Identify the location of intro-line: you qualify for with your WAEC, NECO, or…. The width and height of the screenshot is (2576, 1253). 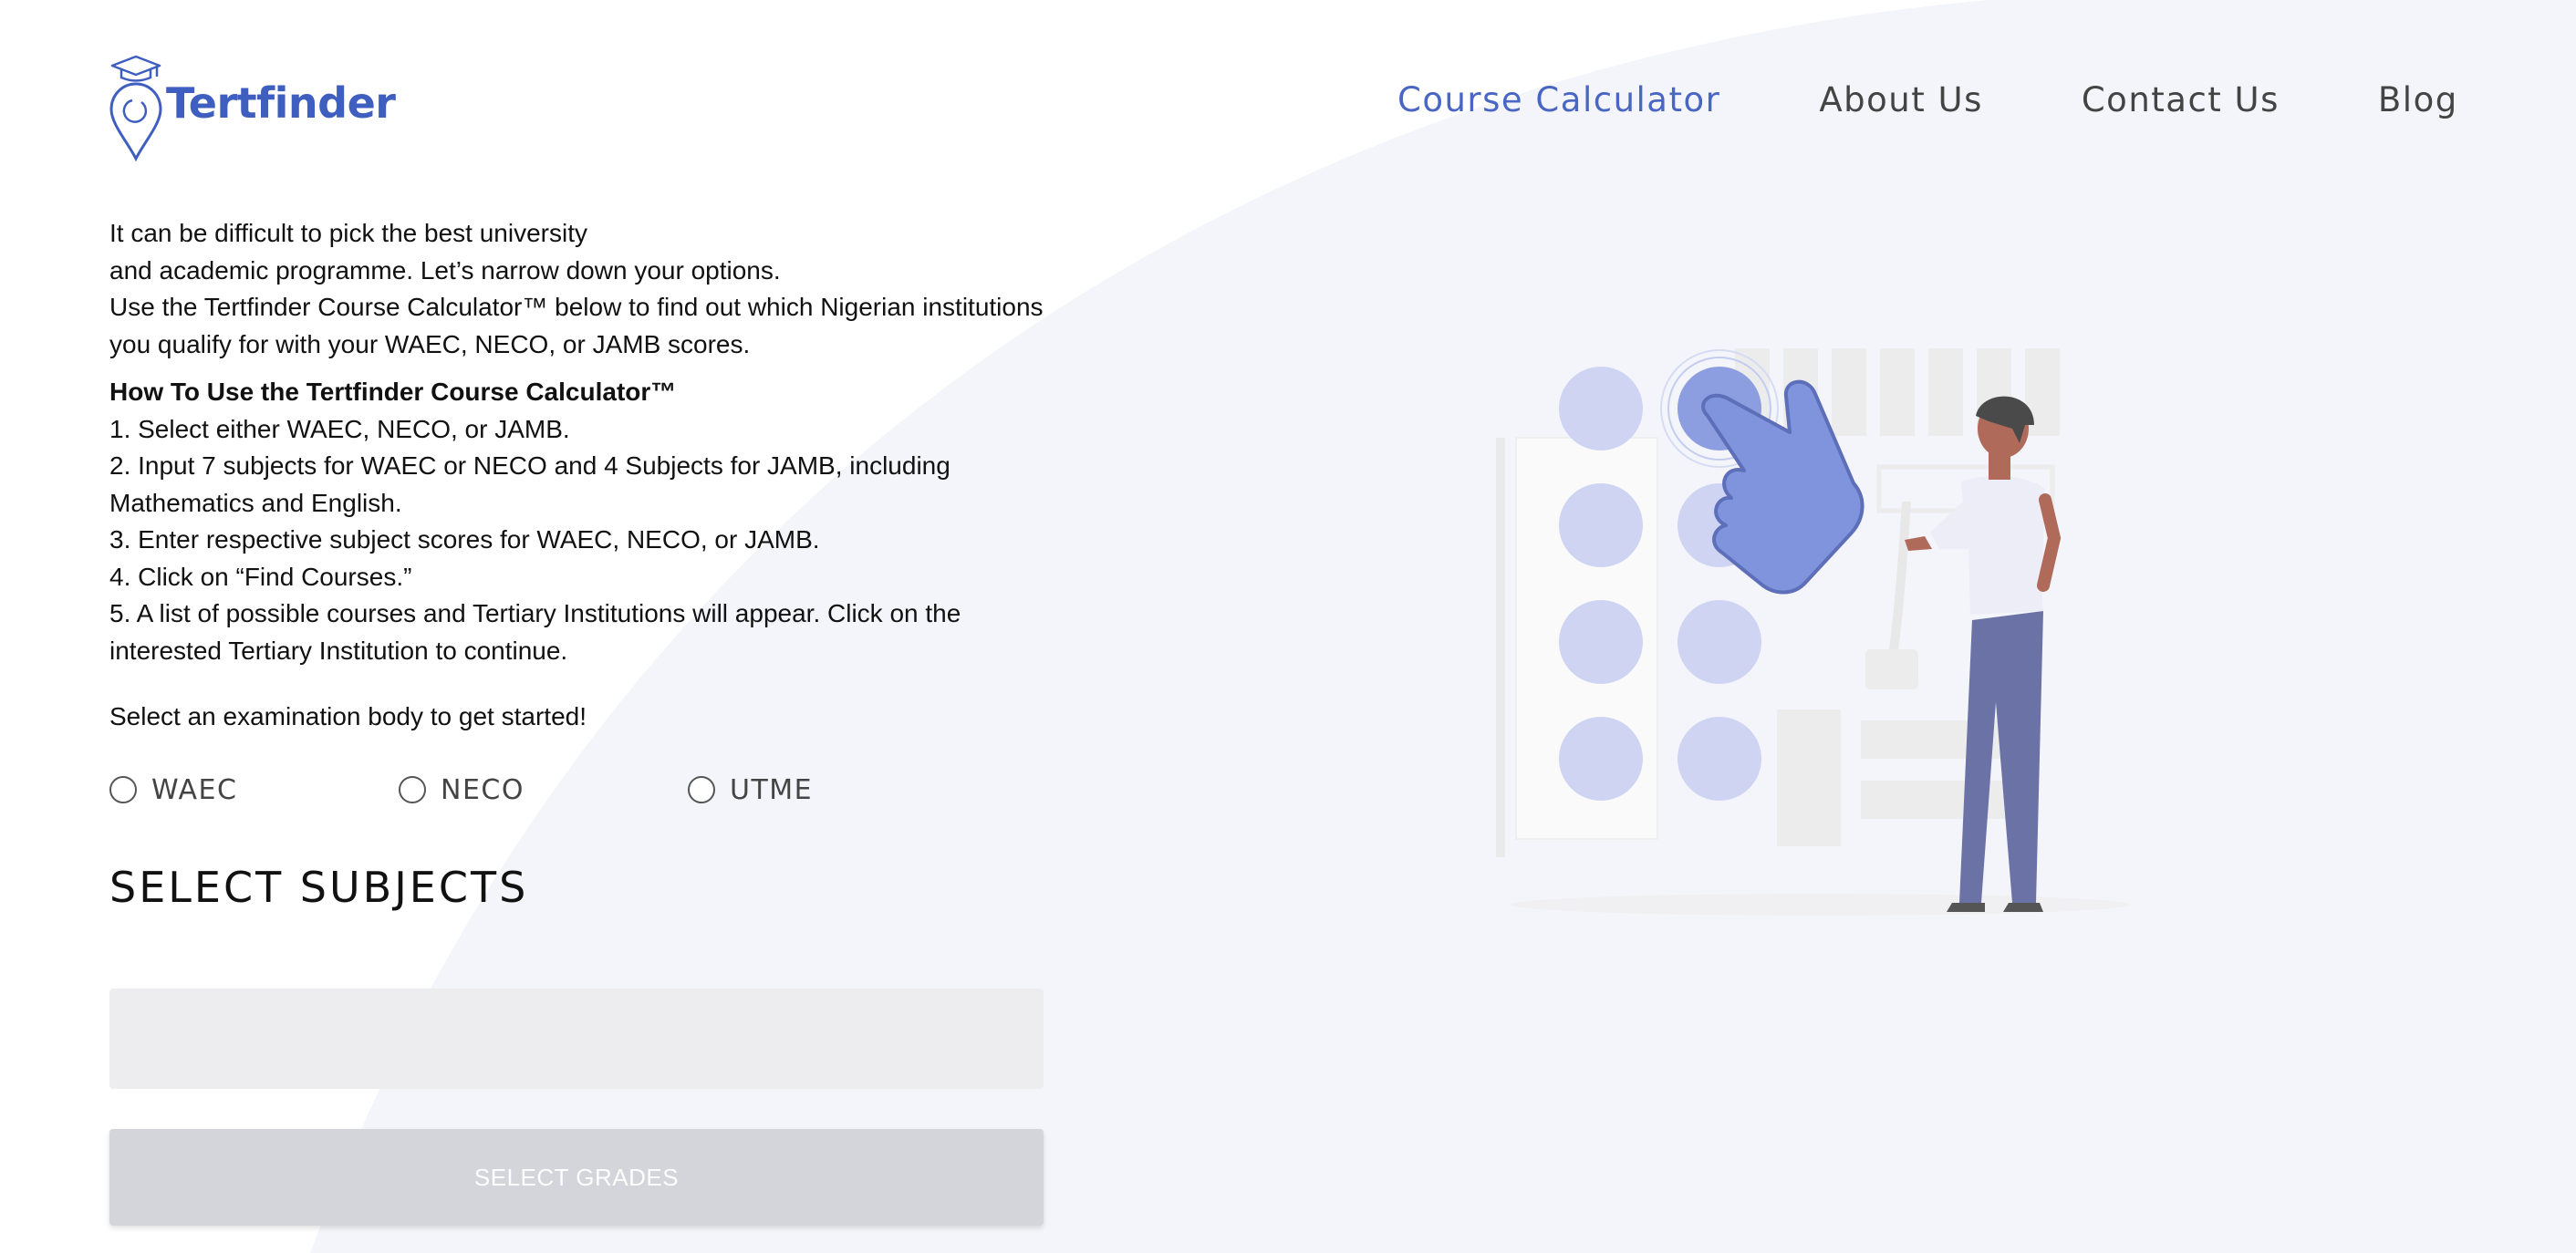
(430, 343).